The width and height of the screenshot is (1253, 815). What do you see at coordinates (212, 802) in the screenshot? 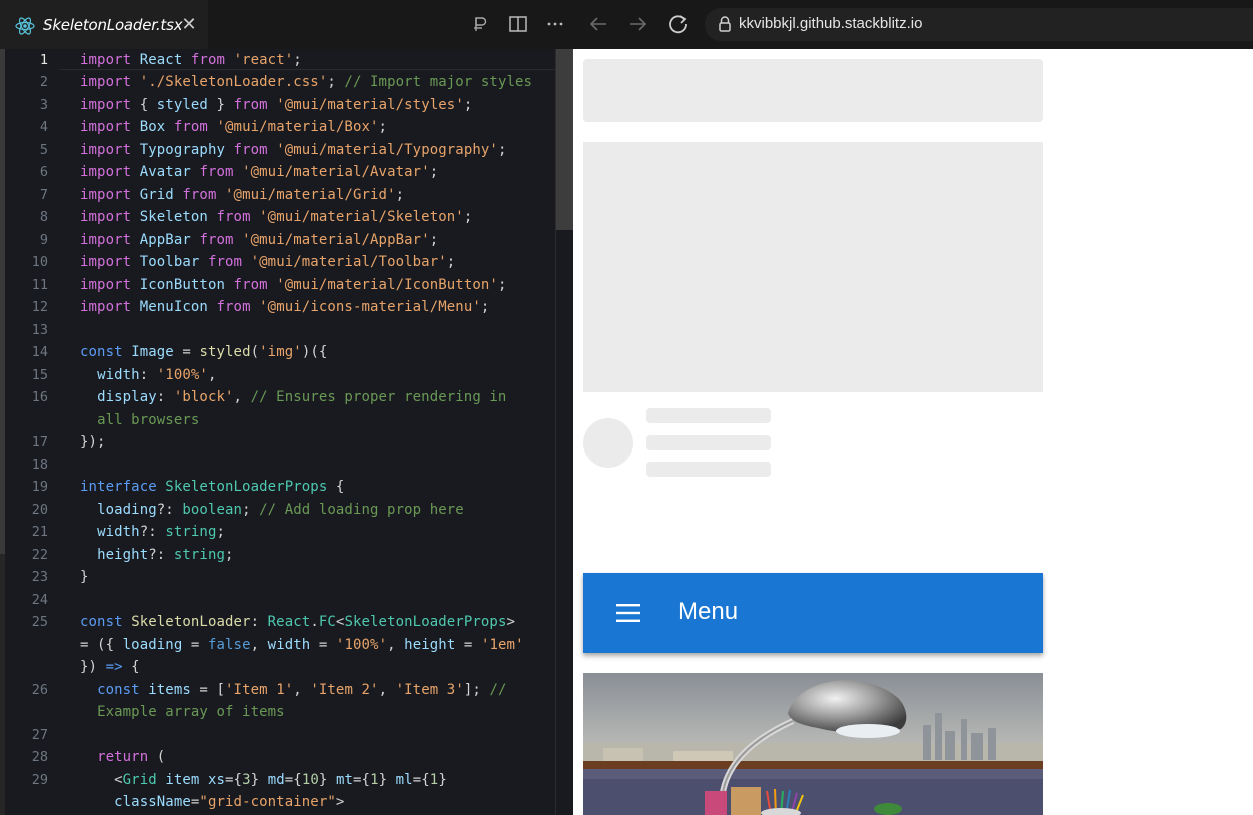
I see `code-line: className="grid-container">` at bounding box center [212, 802].